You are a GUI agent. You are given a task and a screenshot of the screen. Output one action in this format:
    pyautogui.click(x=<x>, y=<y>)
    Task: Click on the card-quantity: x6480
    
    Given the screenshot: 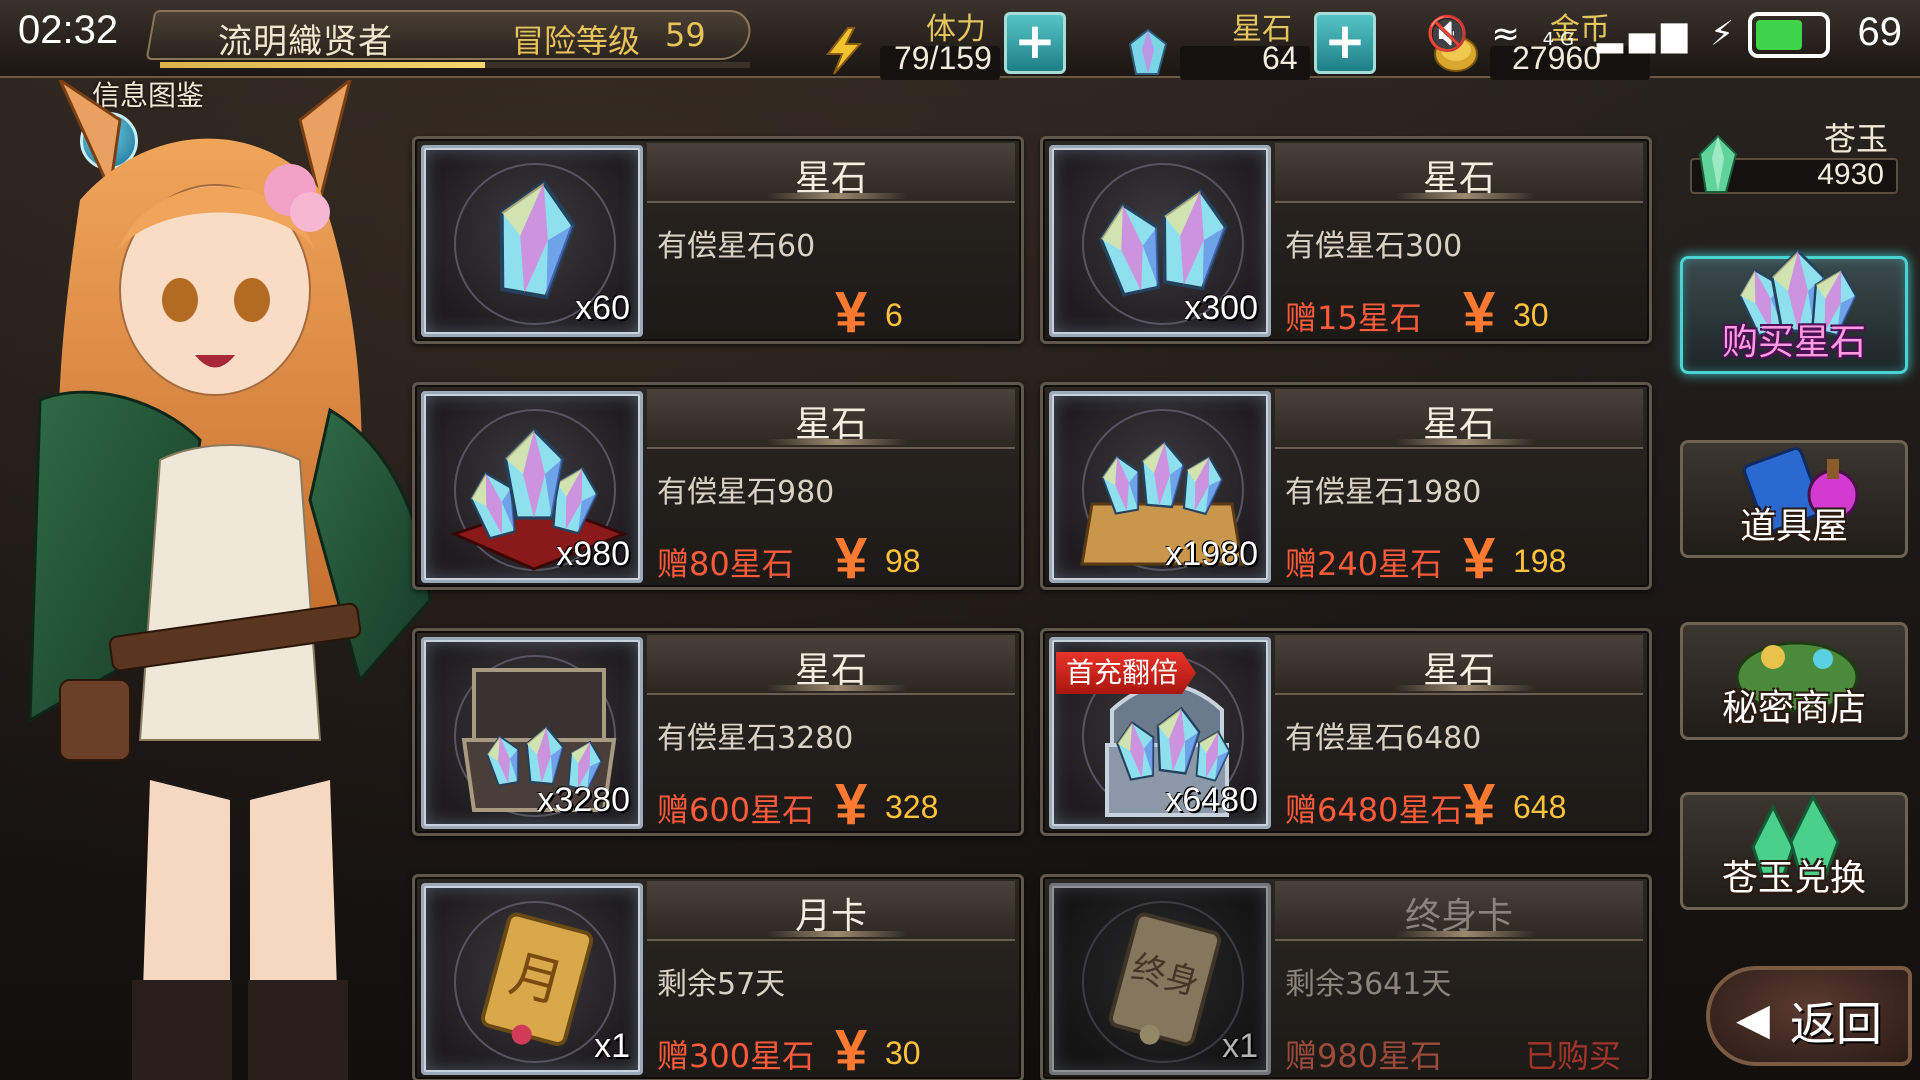 What is the action you would take?
    pyautogui.click(x=1211, y=800)
    